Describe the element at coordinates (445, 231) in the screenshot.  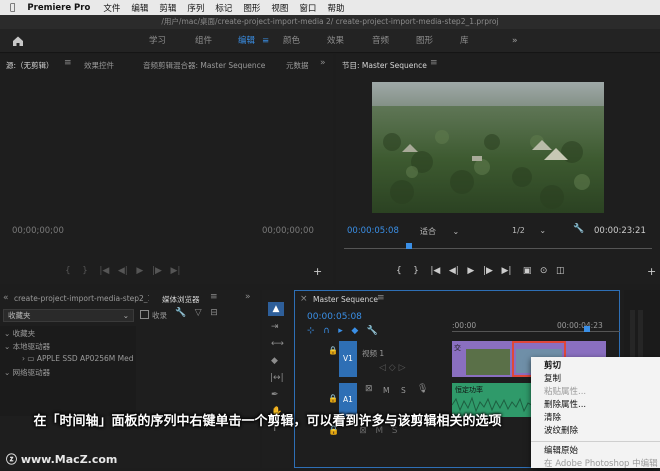
I see `fit-dropdown: 适合 ⌄` at that location.